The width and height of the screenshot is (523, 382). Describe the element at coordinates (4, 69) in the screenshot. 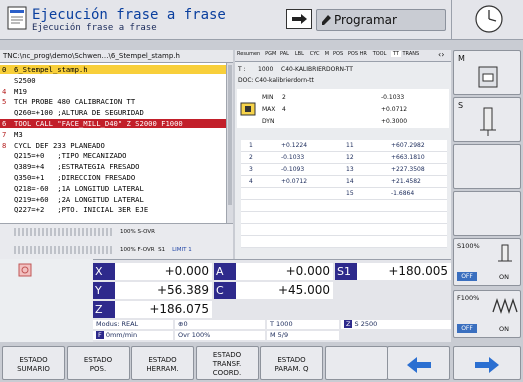

I see `program-line-number: 0` at that location.